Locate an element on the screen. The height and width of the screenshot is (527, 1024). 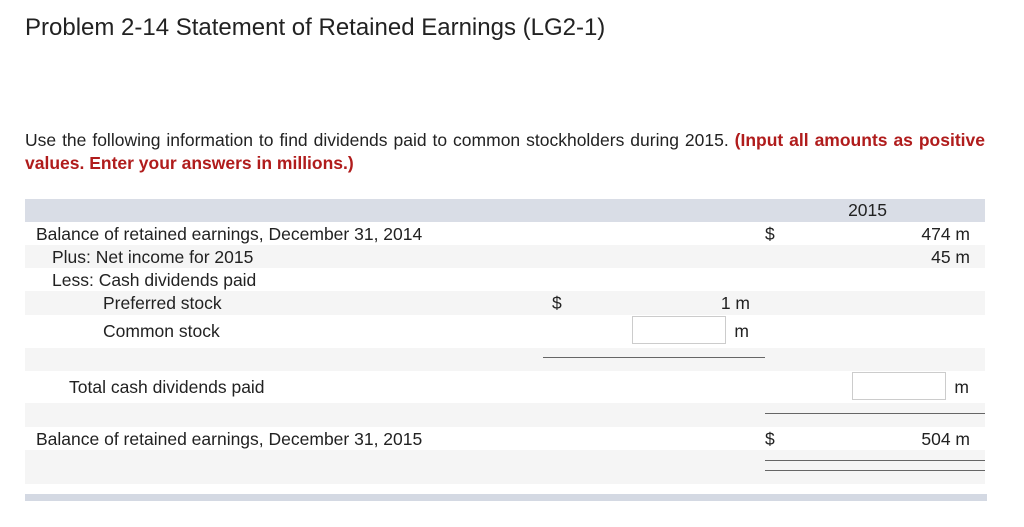
subtotal-underline is located at coordinates (654, 357).